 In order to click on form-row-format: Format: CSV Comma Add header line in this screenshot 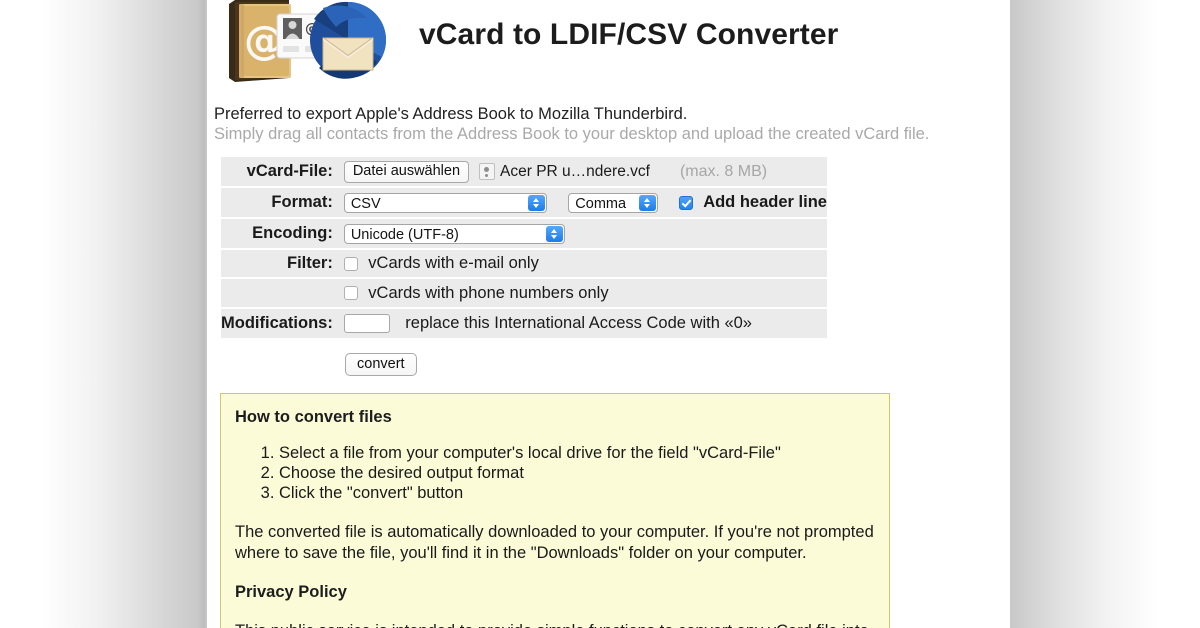, I will do `click(524, 203)`.